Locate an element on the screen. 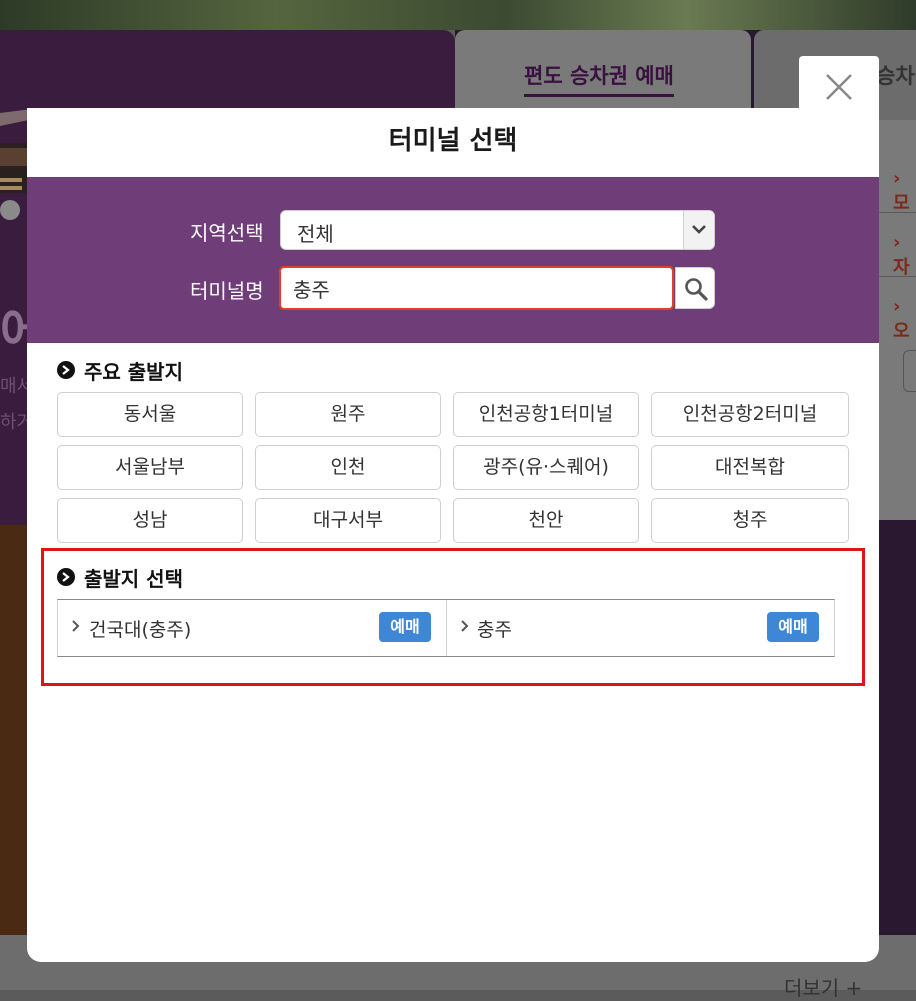  terminal-name-label: 터미널명 is located at coordinates (227, 291).